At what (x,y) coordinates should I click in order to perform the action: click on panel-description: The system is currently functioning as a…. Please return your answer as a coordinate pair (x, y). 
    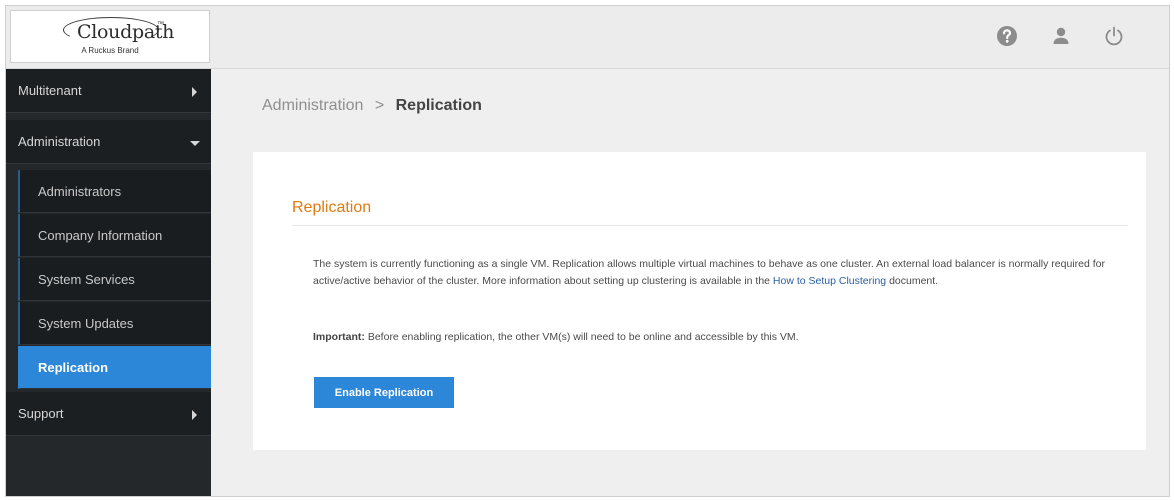
    Looking at the image, I should click on (718, 273).